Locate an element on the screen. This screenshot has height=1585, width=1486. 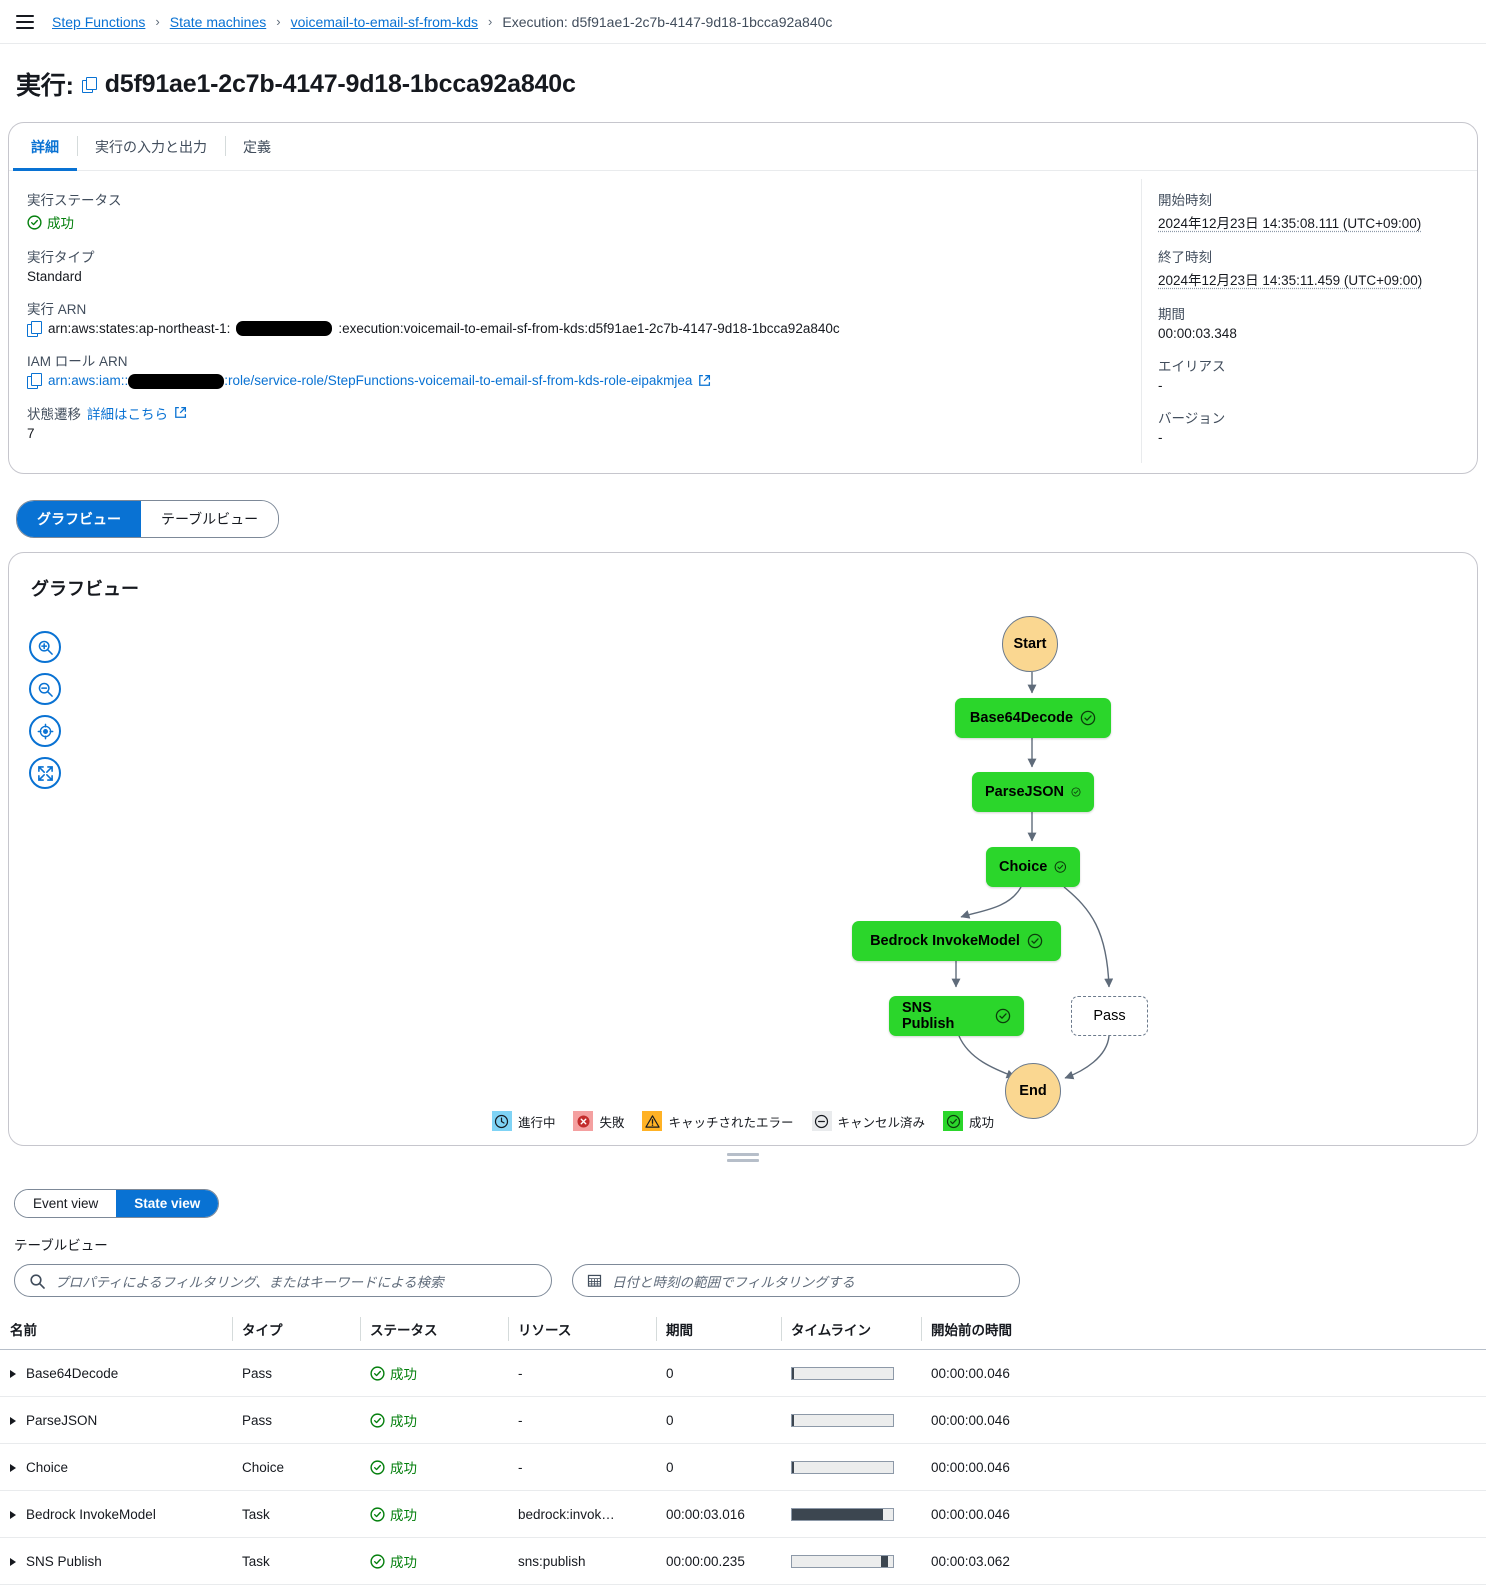
graph-edges is located at coordinates (1032, 876).